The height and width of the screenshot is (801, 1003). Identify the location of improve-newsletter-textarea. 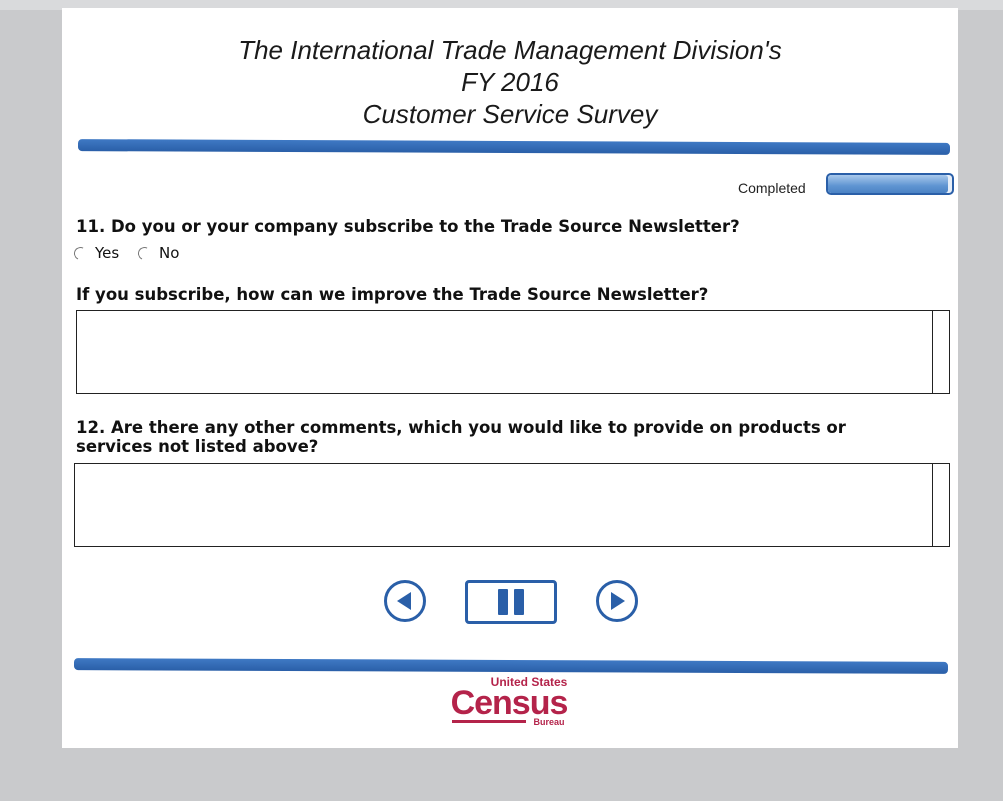
(513, 352).